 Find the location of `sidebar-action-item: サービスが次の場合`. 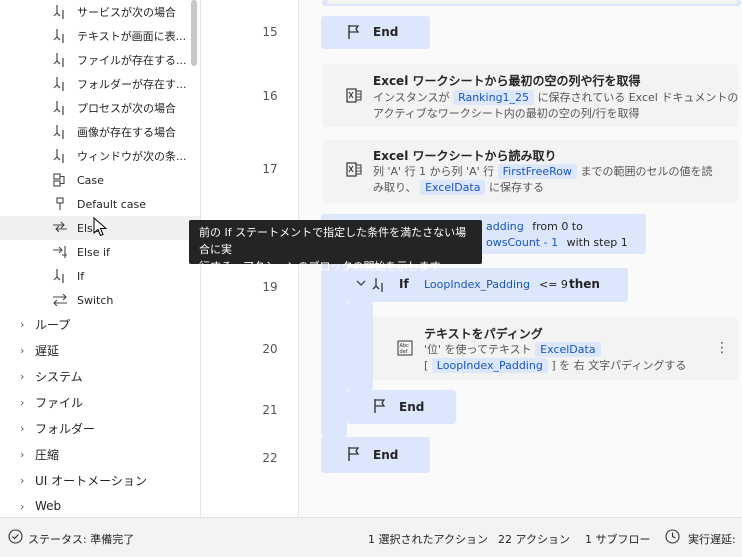

sidebar-action-item: サービスが次の場合 is located at coordinates (100, 12).